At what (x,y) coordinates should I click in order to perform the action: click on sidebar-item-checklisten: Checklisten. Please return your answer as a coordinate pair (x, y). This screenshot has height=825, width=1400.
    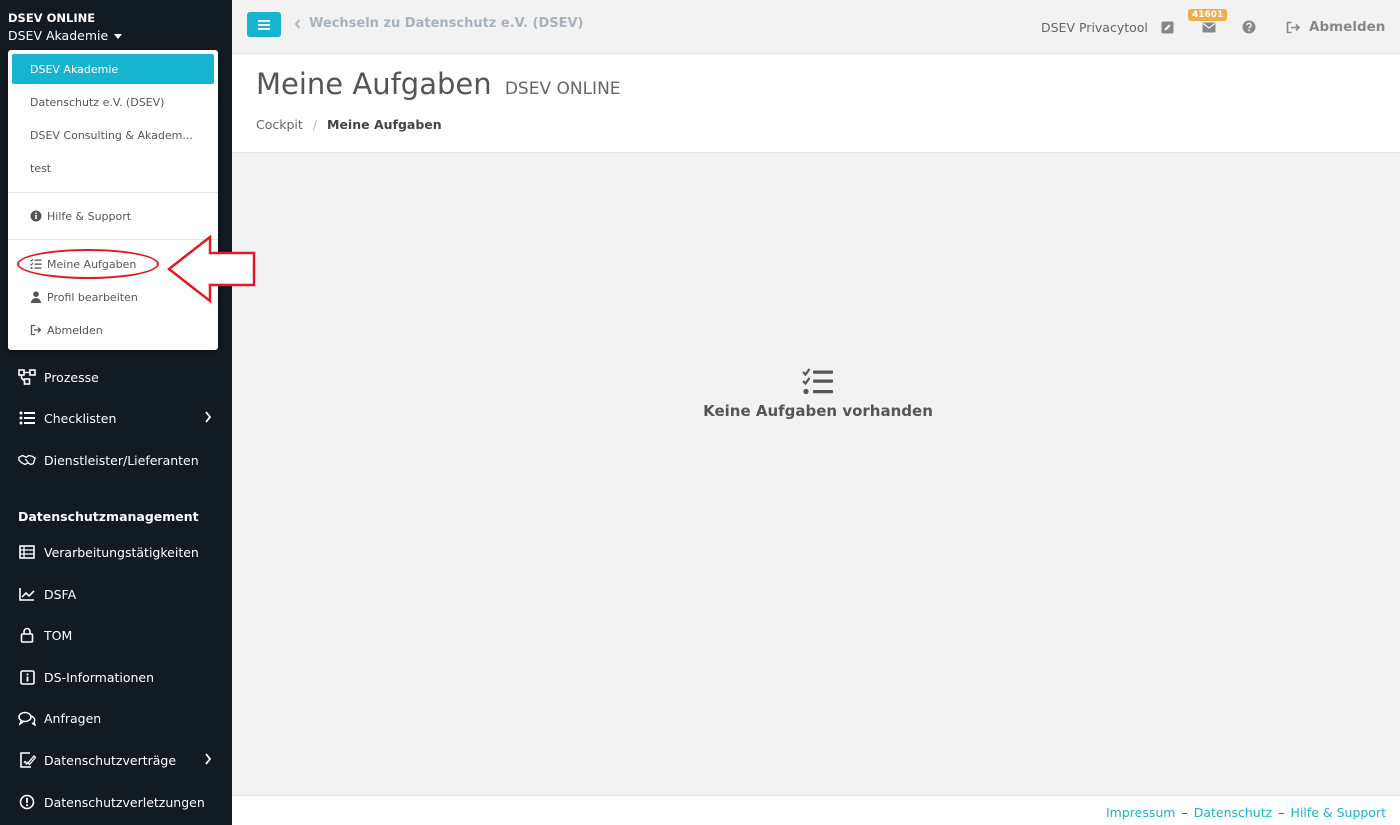
    Looking at the image, I should click on (116, 418).